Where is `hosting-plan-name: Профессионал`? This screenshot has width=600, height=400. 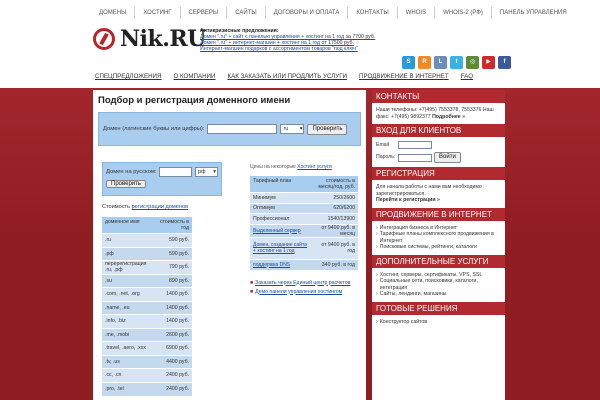 hosting-plan-name: Профессионал is located at coordinates (271, 218).